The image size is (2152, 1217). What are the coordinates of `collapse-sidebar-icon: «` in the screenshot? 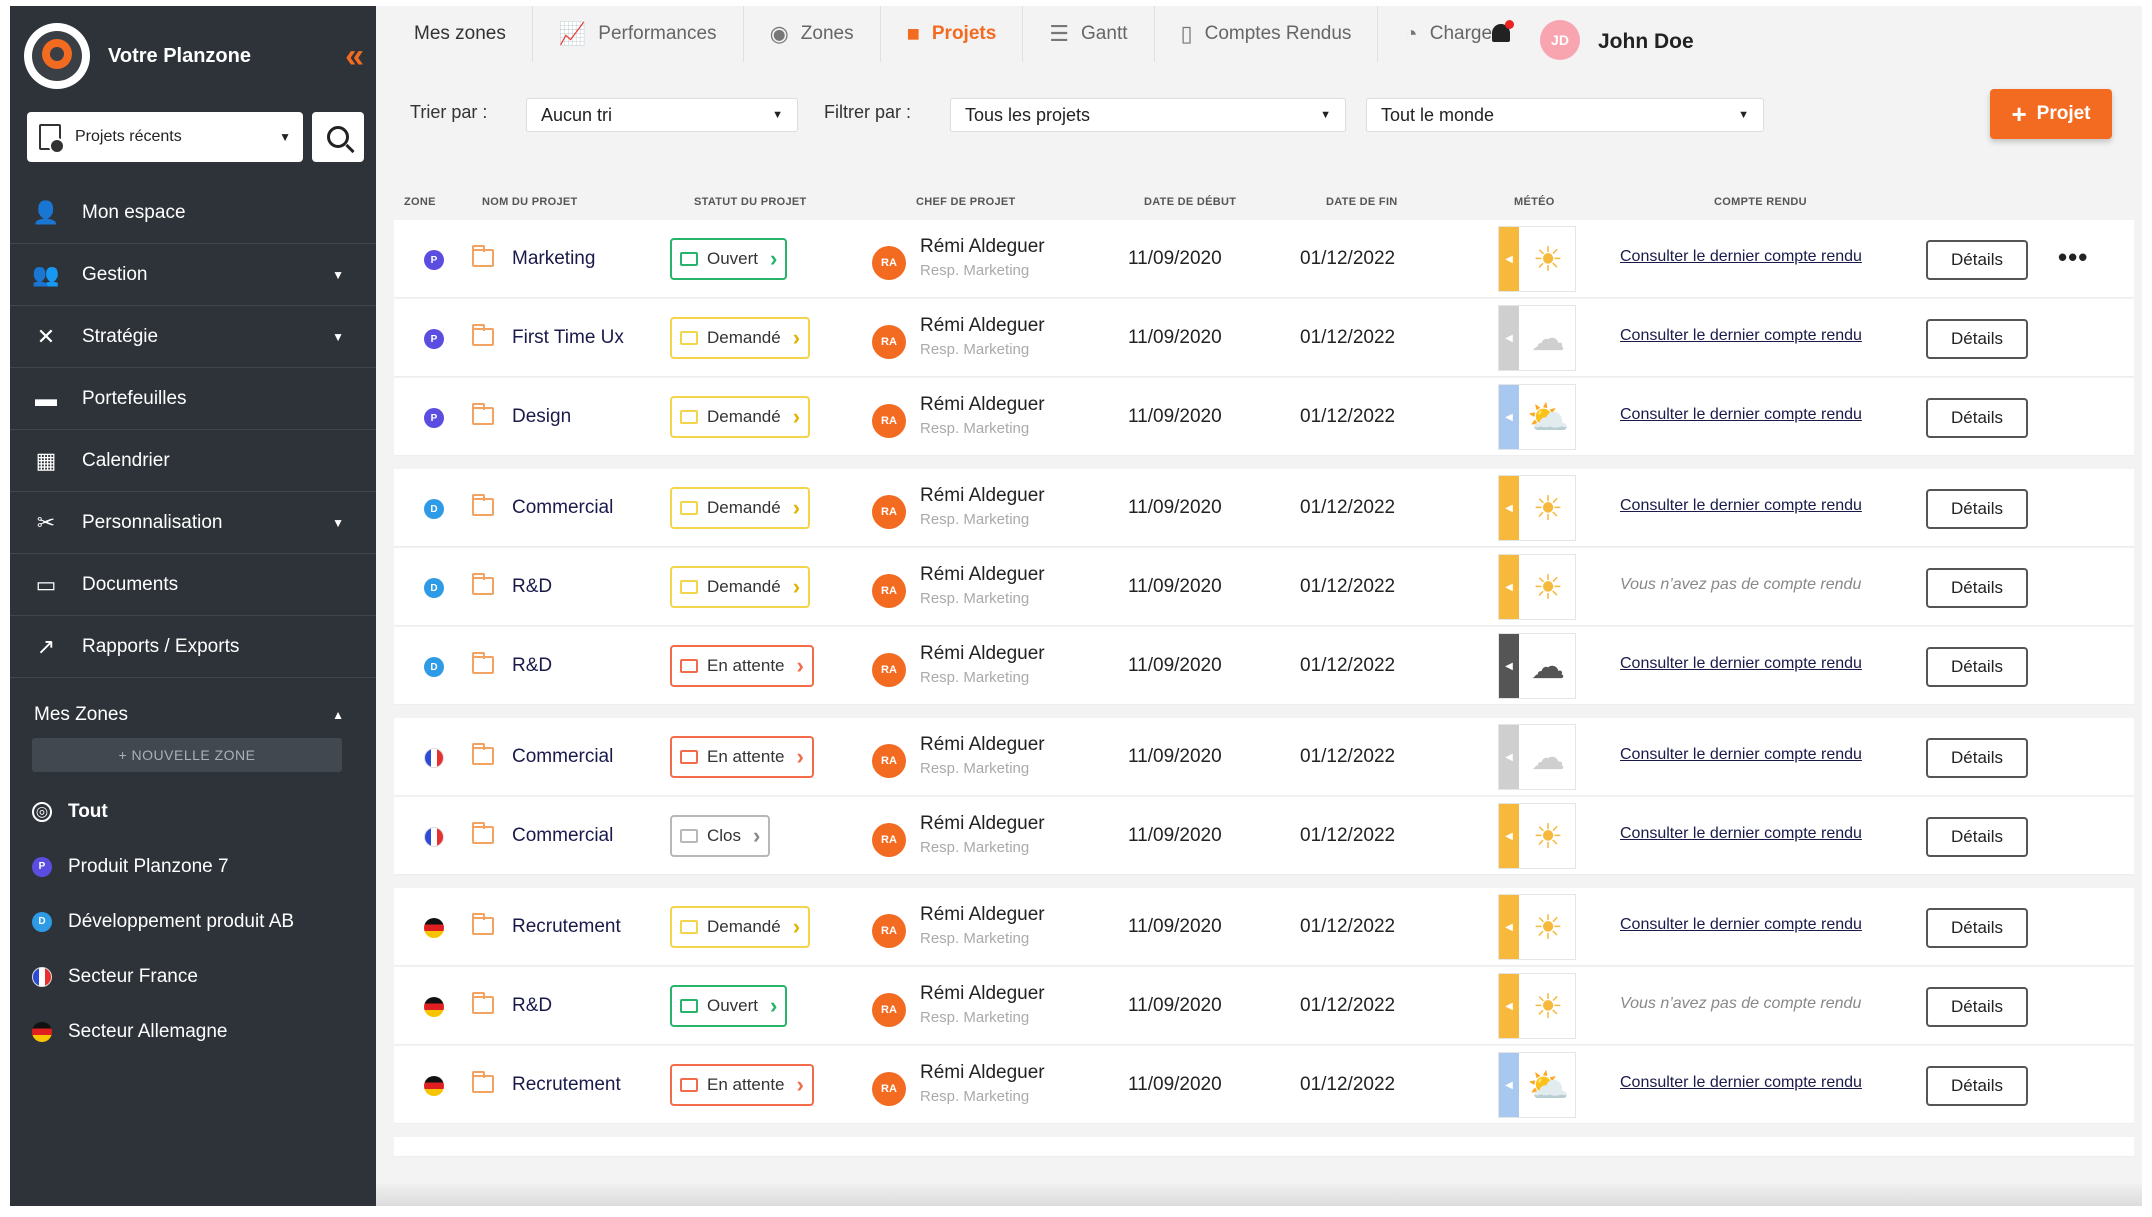 It's located at (354, 56).